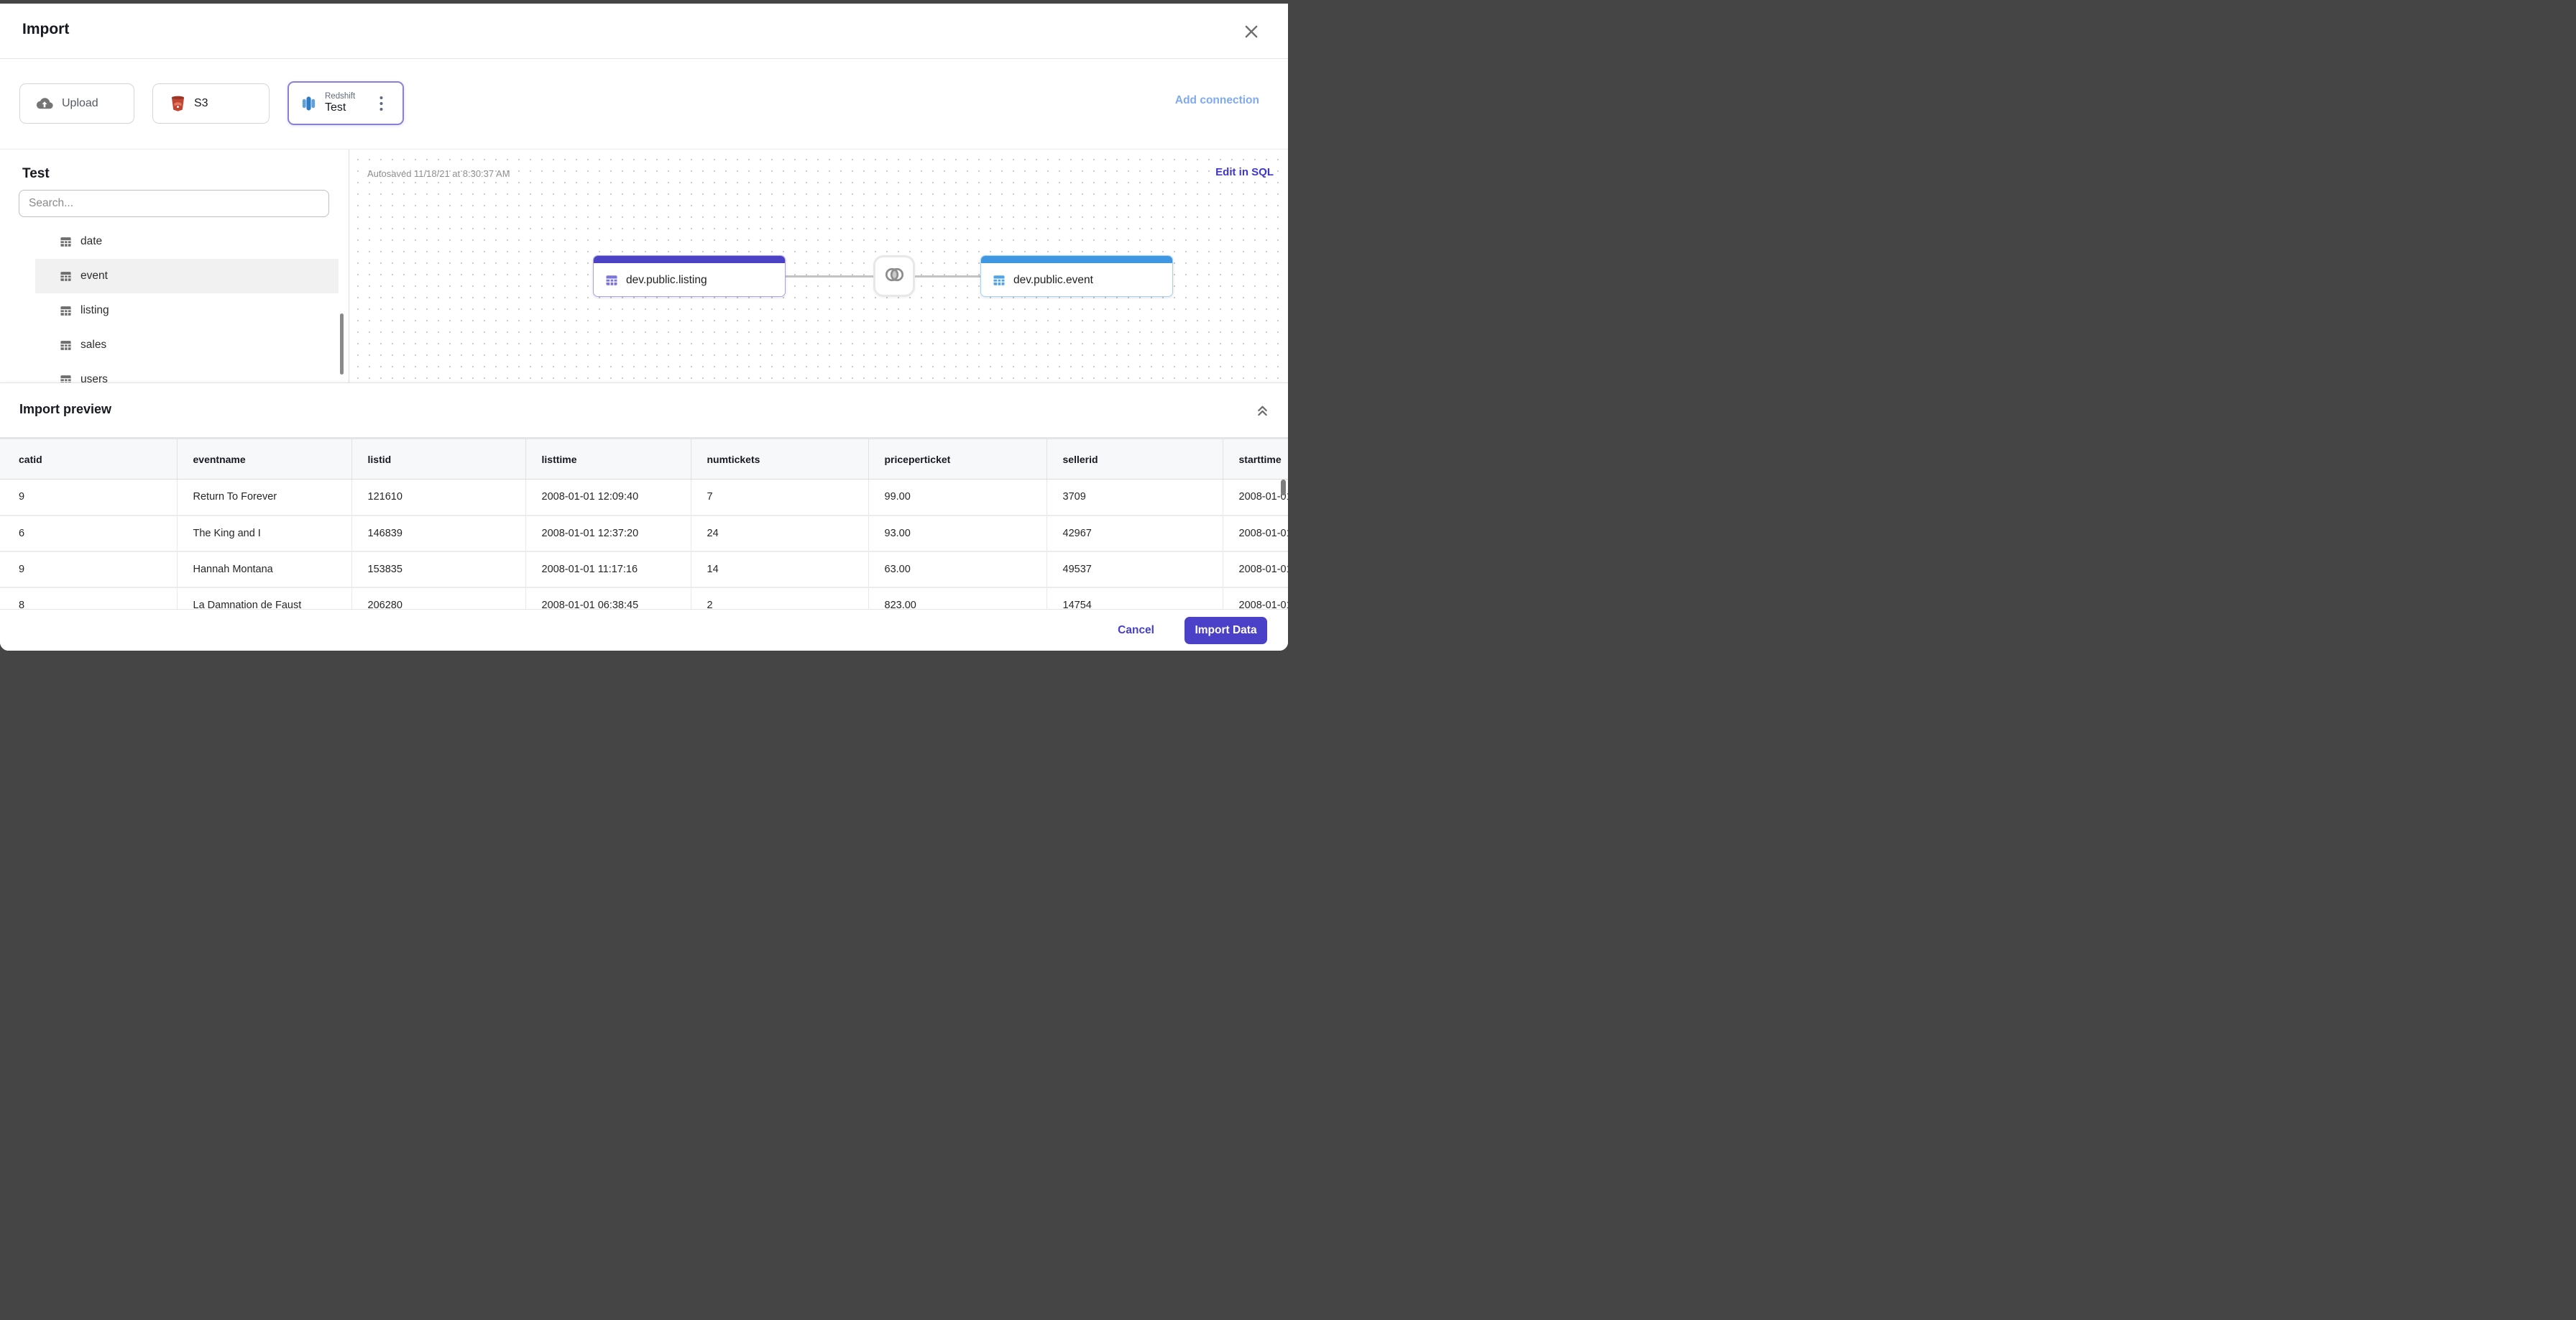  Describe the element at coordinates (177, 103) in the screenshot. I see `s3-bucket-icon` at that location.